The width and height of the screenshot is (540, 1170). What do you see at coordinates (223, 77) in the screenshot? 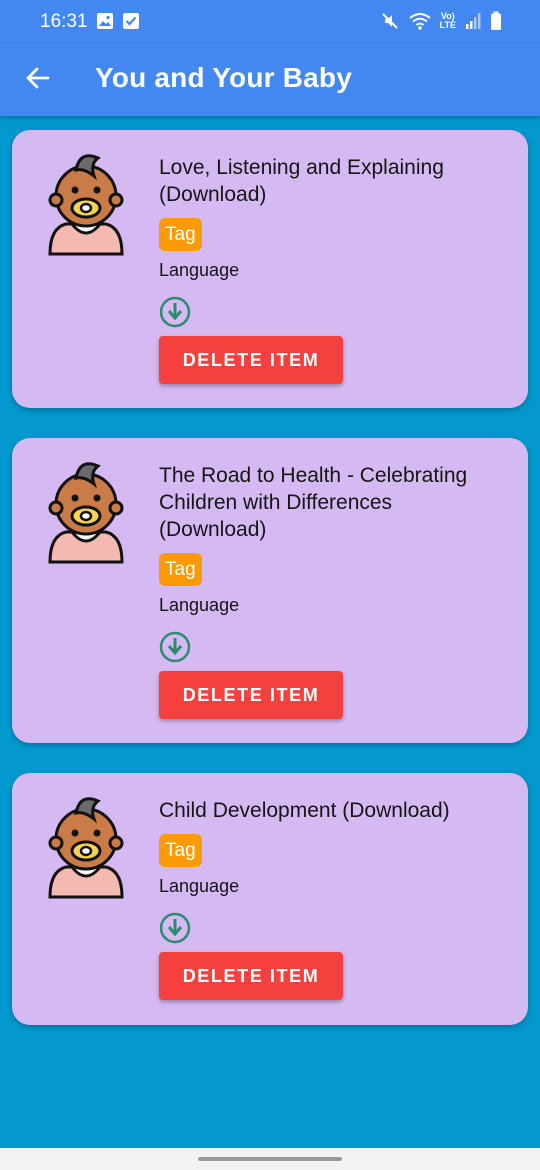
I see `page-title: You and Your Baby` at bounding box center [223, 77].